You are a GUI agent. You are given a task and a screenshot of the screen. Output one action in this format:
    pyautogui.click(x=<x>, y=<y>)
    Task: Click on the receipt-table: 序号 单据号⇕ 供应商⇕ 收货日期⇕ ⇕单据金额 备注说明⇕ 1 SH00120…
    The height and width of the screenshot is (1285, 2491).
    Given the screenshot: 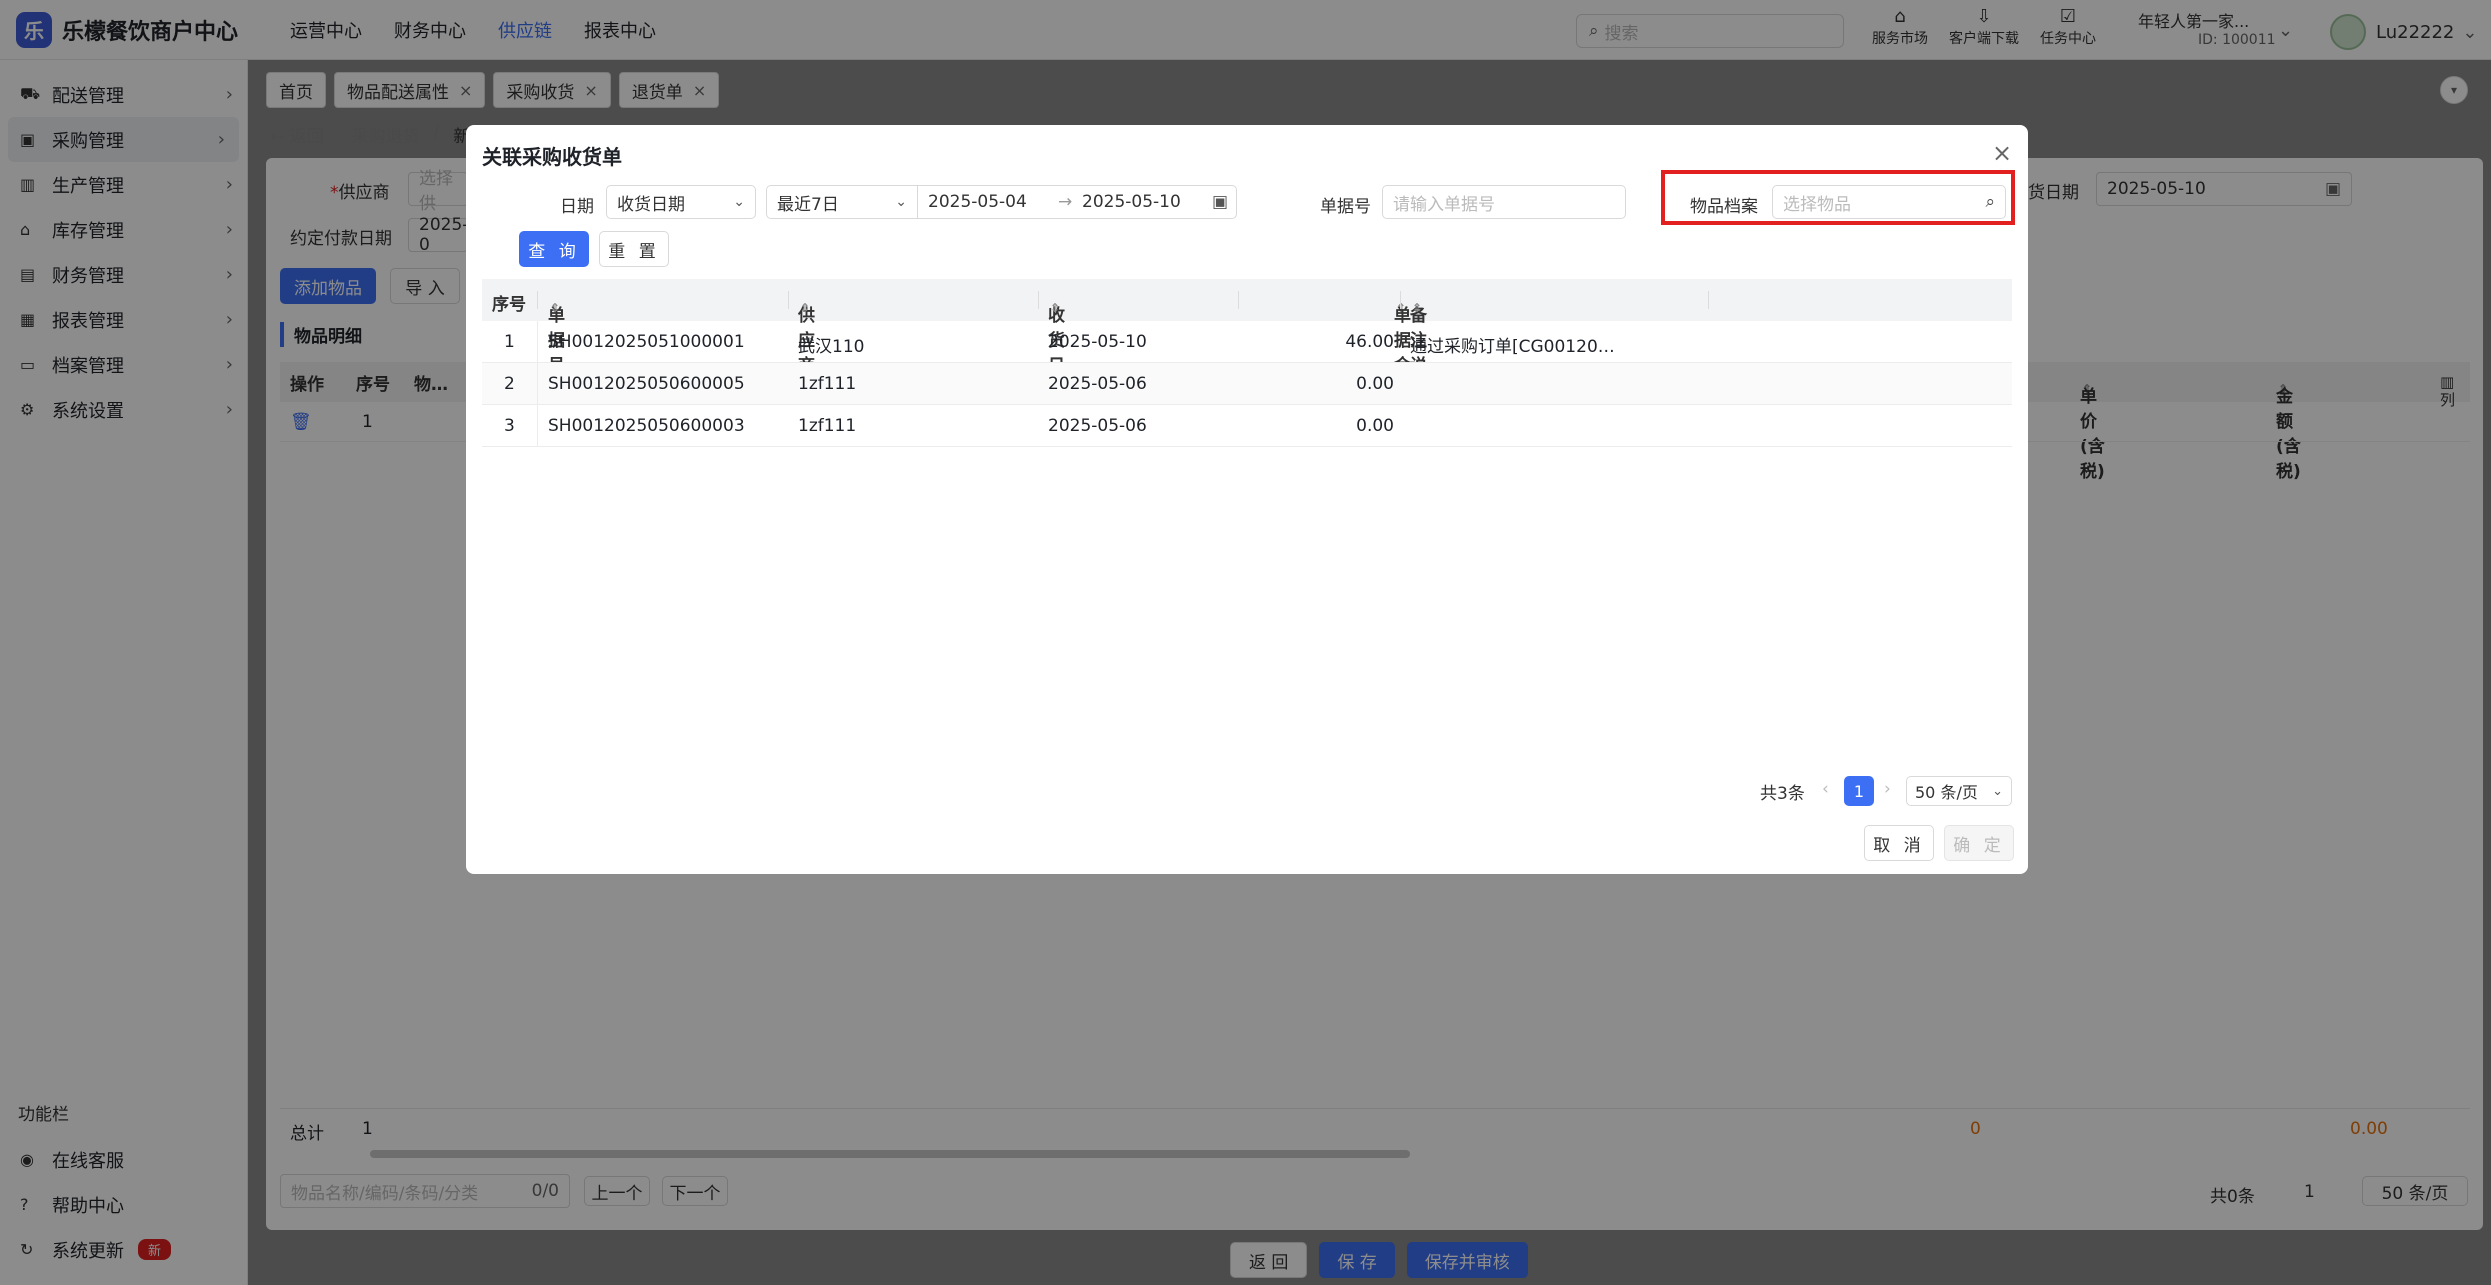 What is the action you would take?
    pyautogui.click(x=1247, y=363)
    